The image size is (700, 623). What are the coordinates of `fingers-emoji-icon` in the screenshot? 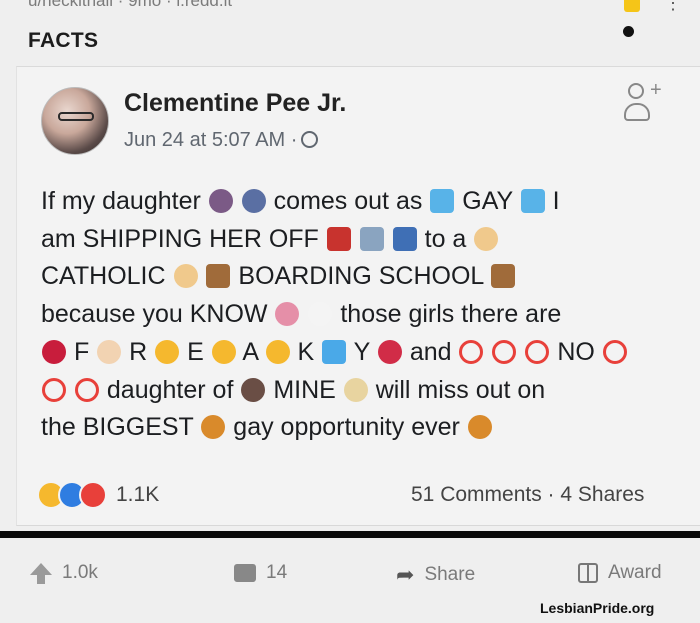 It's located at (109, 351).